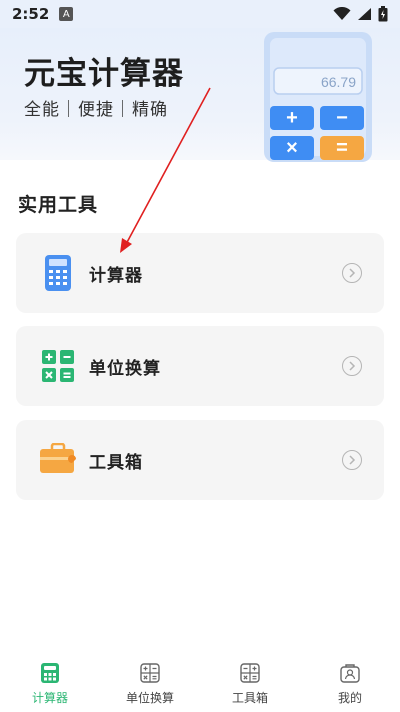  What do you see at coordinates (31, 14) in the screenshot?
I see `status-time: 2:52` at bounding box center [31, 14].